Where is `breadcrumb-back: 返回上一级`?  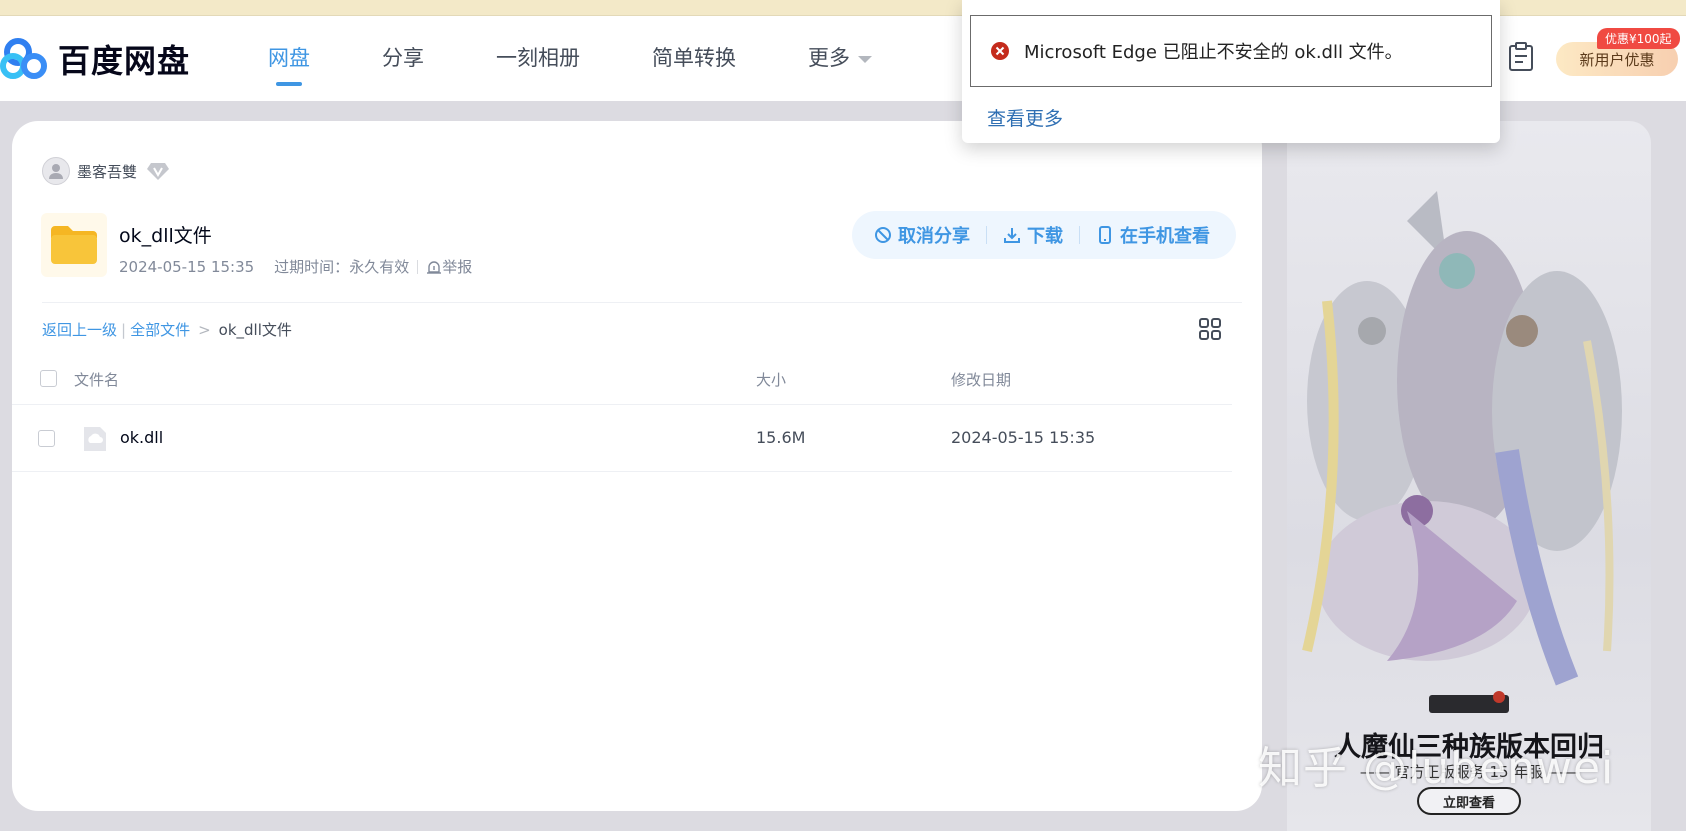 breadcrumb-back: 返回上一级 is located at coordinates (79, 329).